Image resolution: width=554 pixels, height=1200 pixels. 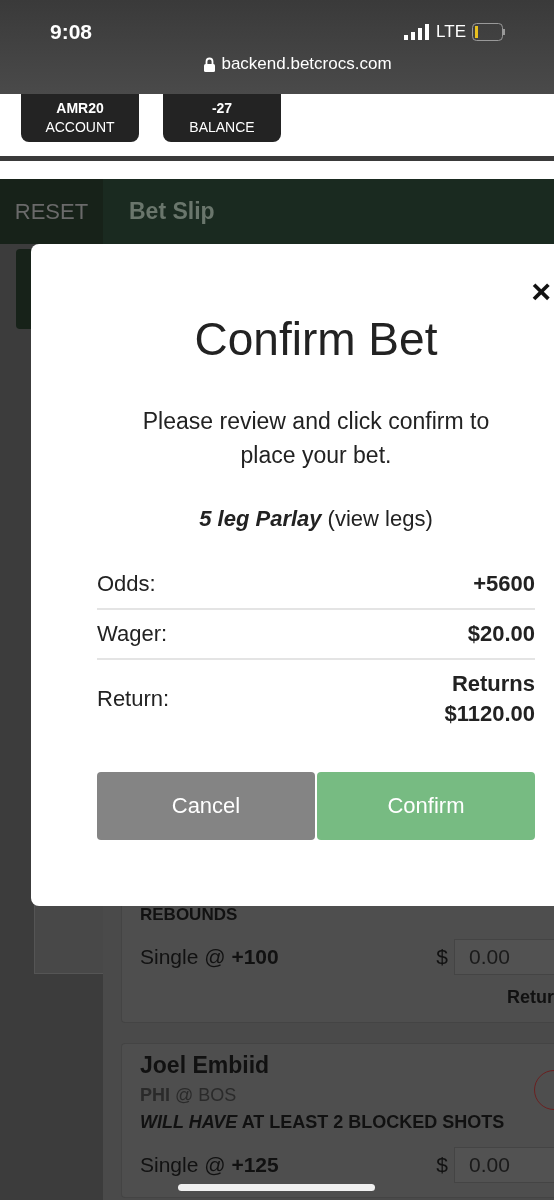 I want to click on view-legs-link: (view legs), so click(x=380, y=519).